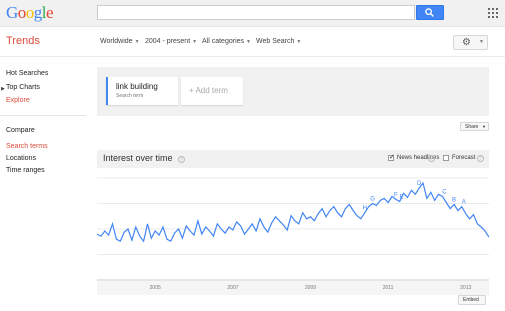 The width and height of the screenshot is (505, 311). What do you see at coordinates (168, 41) in the screenshot?
I see `filter-label: 2004 - present` at bounding box center [168, 41].